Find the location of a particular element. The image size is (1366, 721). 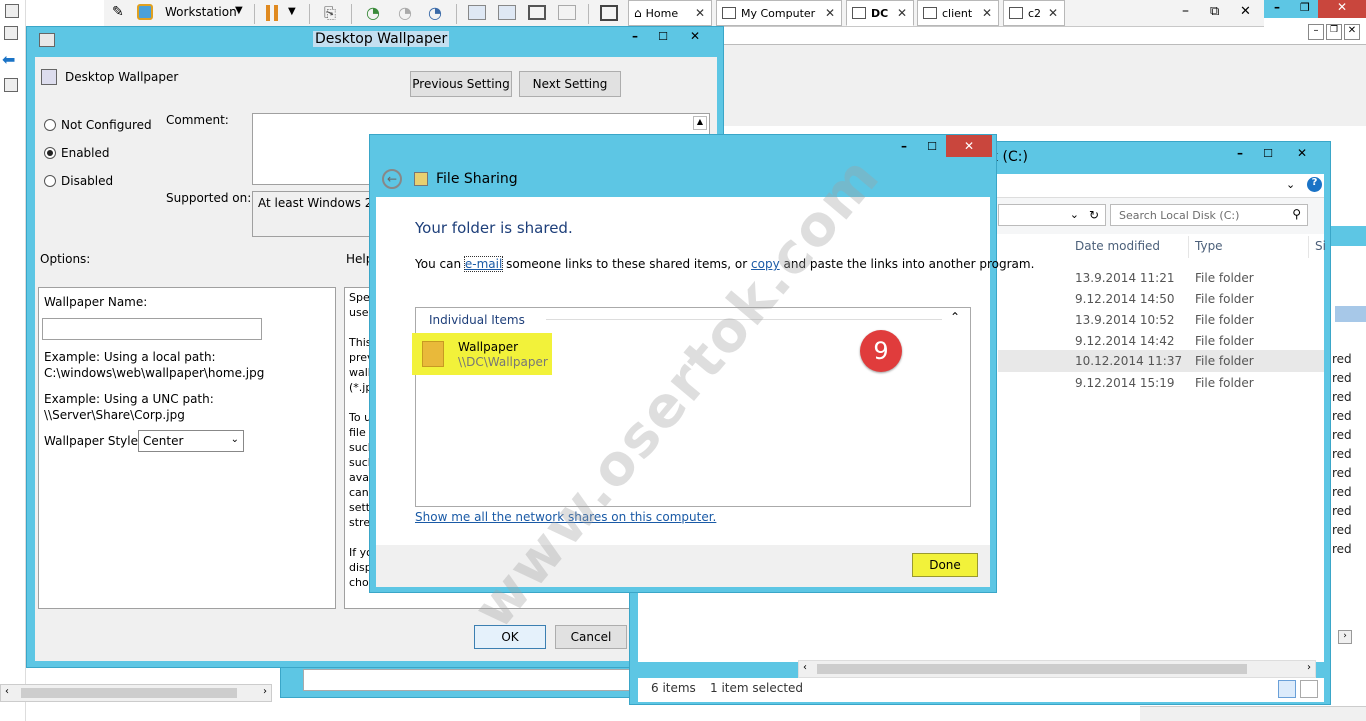

selected-count: 1 item selected is located at coordinates (757, 688).